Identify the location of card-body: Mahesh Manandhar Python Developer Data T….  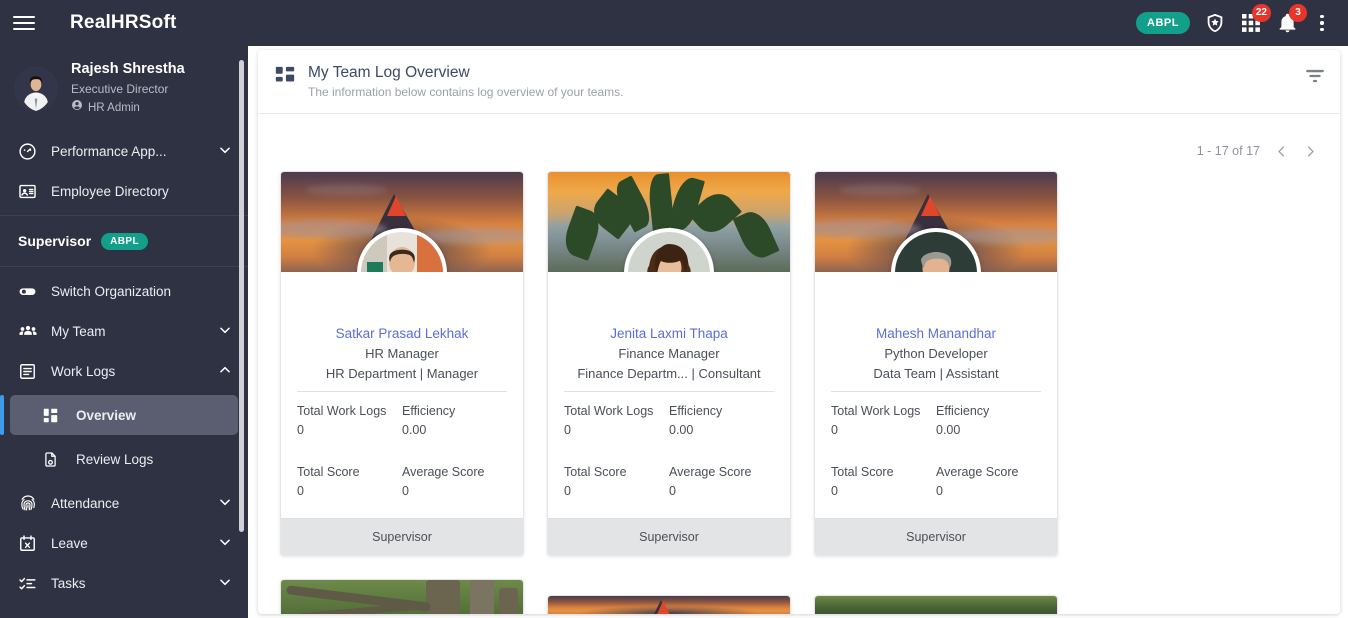
(936, 395).